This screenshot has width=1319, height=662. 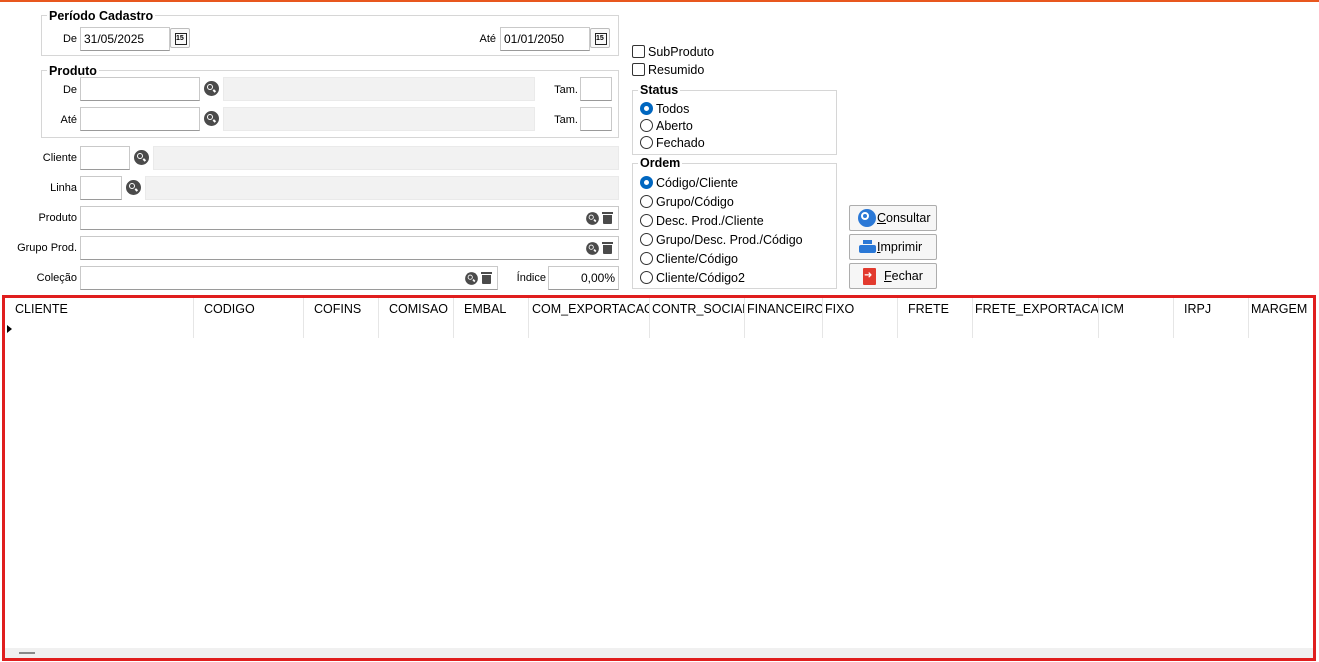 I want to click on produto-ate-label: Até, so click(x=68, y=120).